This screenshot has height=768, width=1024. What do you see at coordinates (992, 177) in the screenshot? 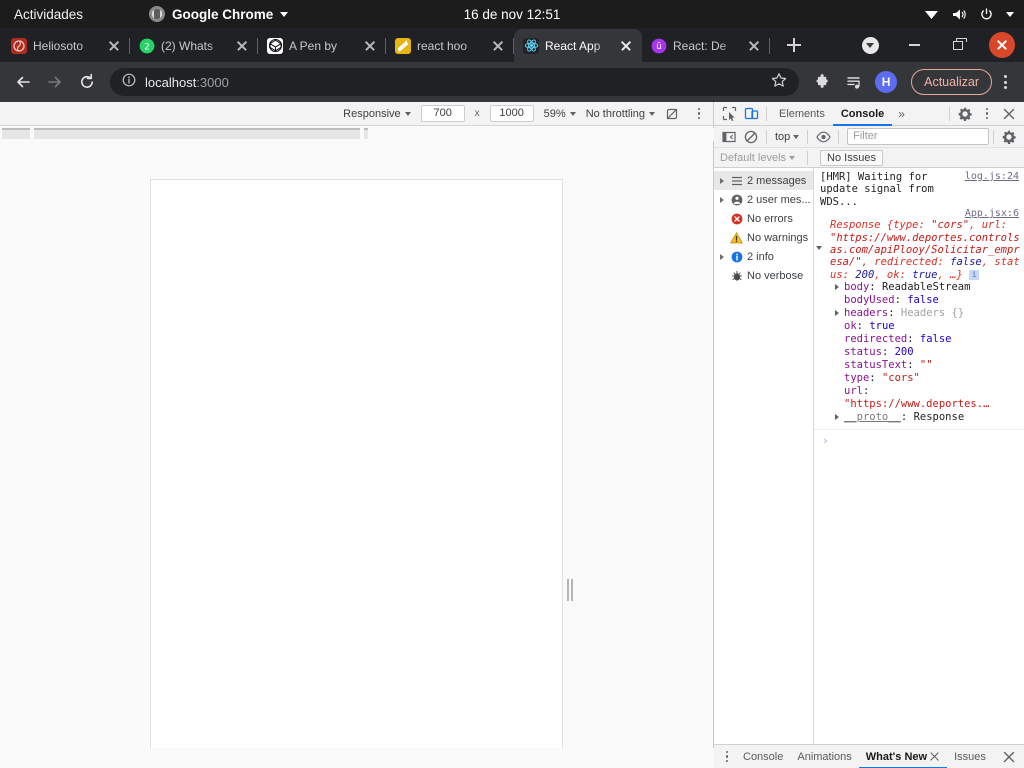
I see `console-message-source: log.js:24` at bounding box center [992, 177].